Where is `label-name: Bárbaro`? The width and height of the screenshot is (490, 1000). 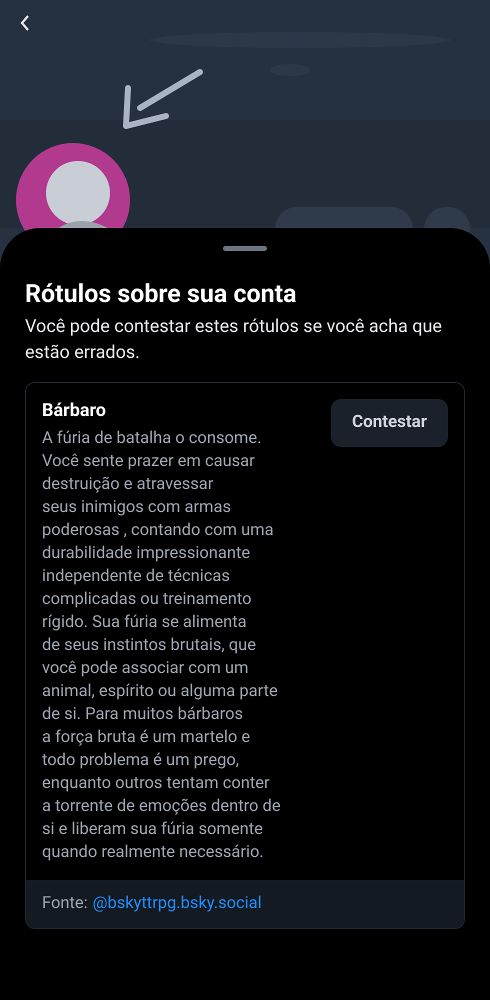 label-name: Bárbaro is located at coordinates (74, 411).